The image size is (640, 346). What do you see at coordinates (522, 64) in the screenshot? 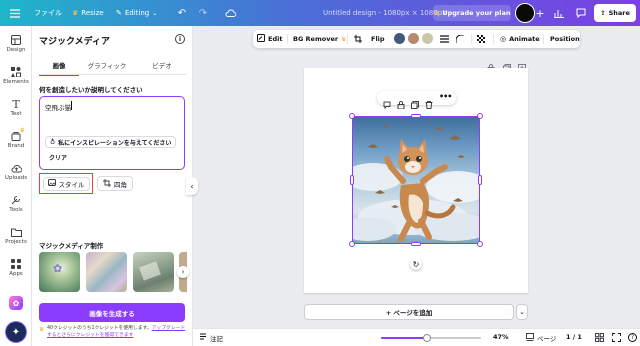
I see `add-page-icon` at bounding box center [522, 64].